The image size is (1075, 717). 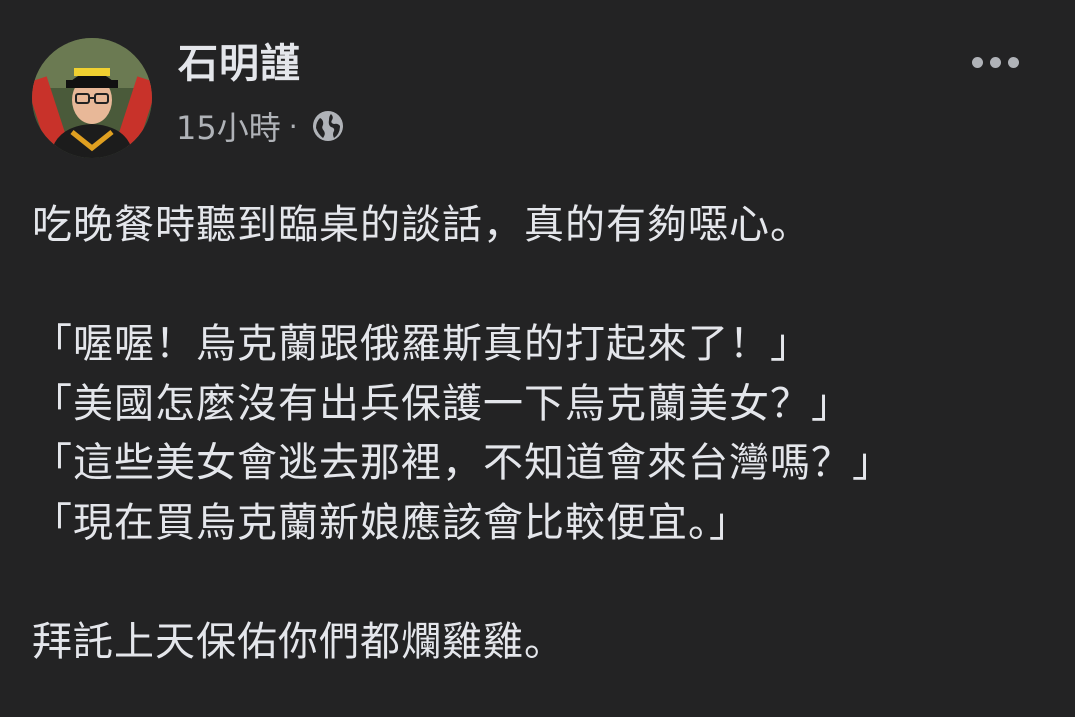 I want to click on post-line: 拜託上天保佑你們都爛雞雞。, so click(x=298, y=641).